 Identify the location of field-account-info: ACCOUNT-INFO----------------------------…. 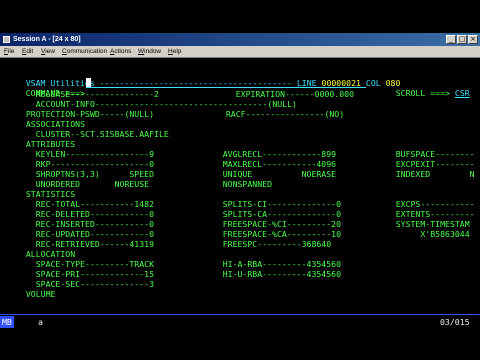
(156, 104).